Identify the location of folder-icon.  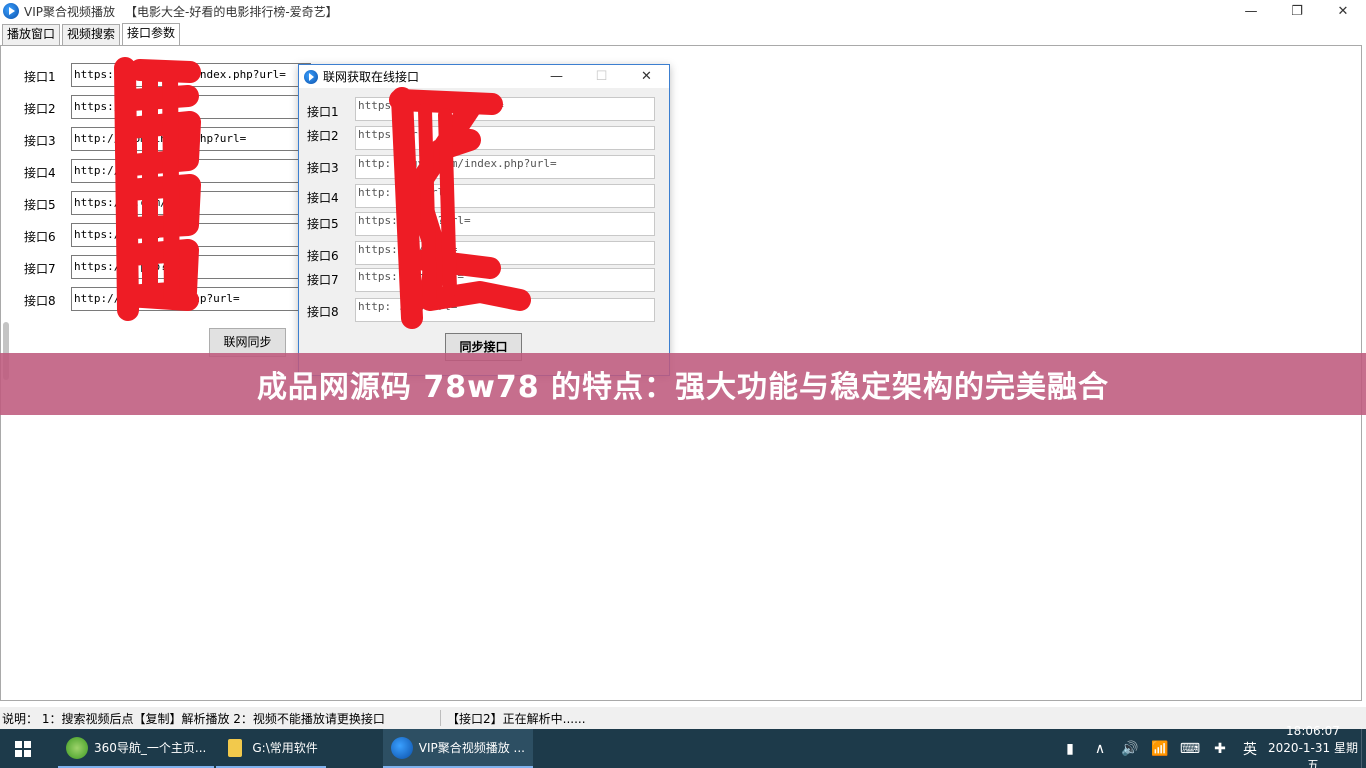
(235, 747).